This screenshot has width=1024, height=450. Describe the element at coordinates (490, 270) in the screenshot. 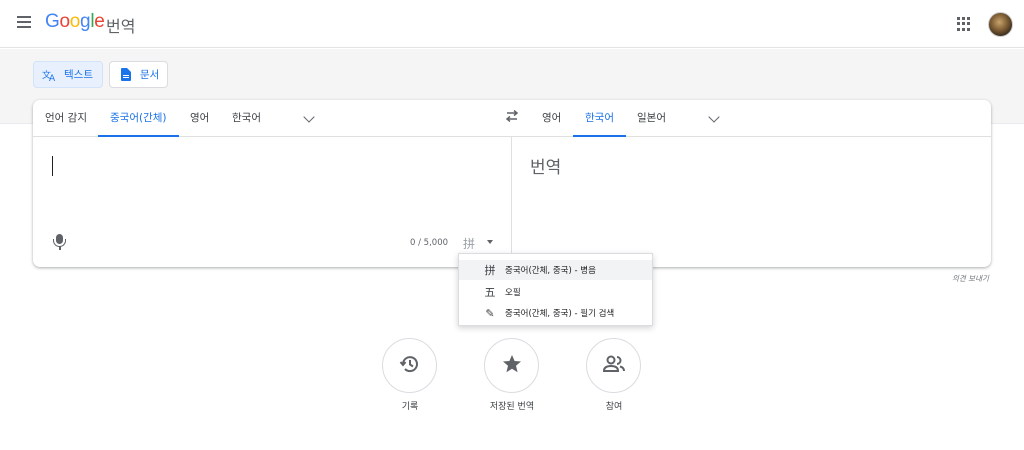

I see `pinyin-icon: 拼` at that location.